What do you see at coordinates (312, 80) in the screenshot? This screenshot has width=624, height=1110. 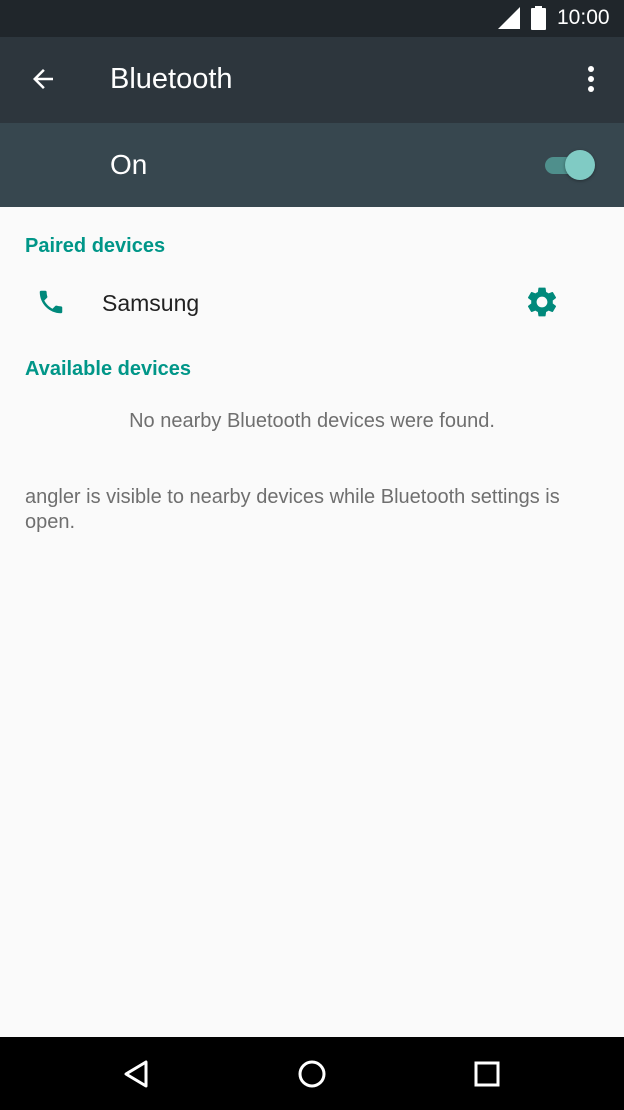 I see `app-bar: Bluetooth` at bounding box center [312, 80].